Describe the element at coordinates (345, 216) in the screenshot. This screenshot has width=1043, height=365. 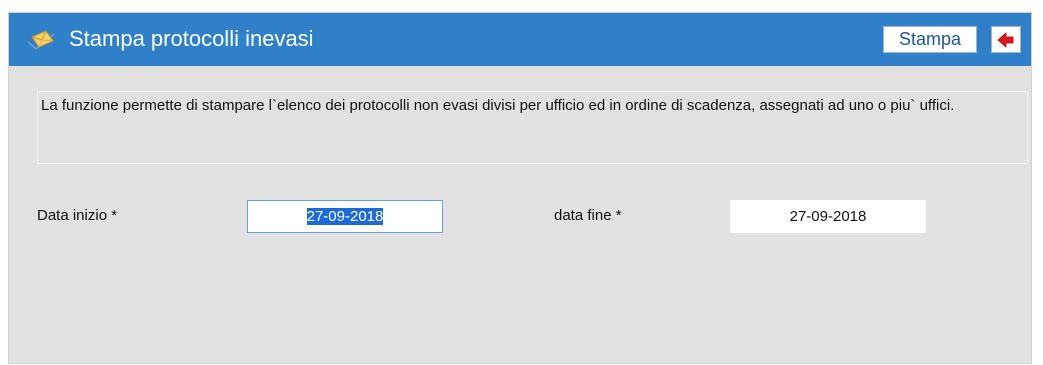
I see `start-date-input` at that location.